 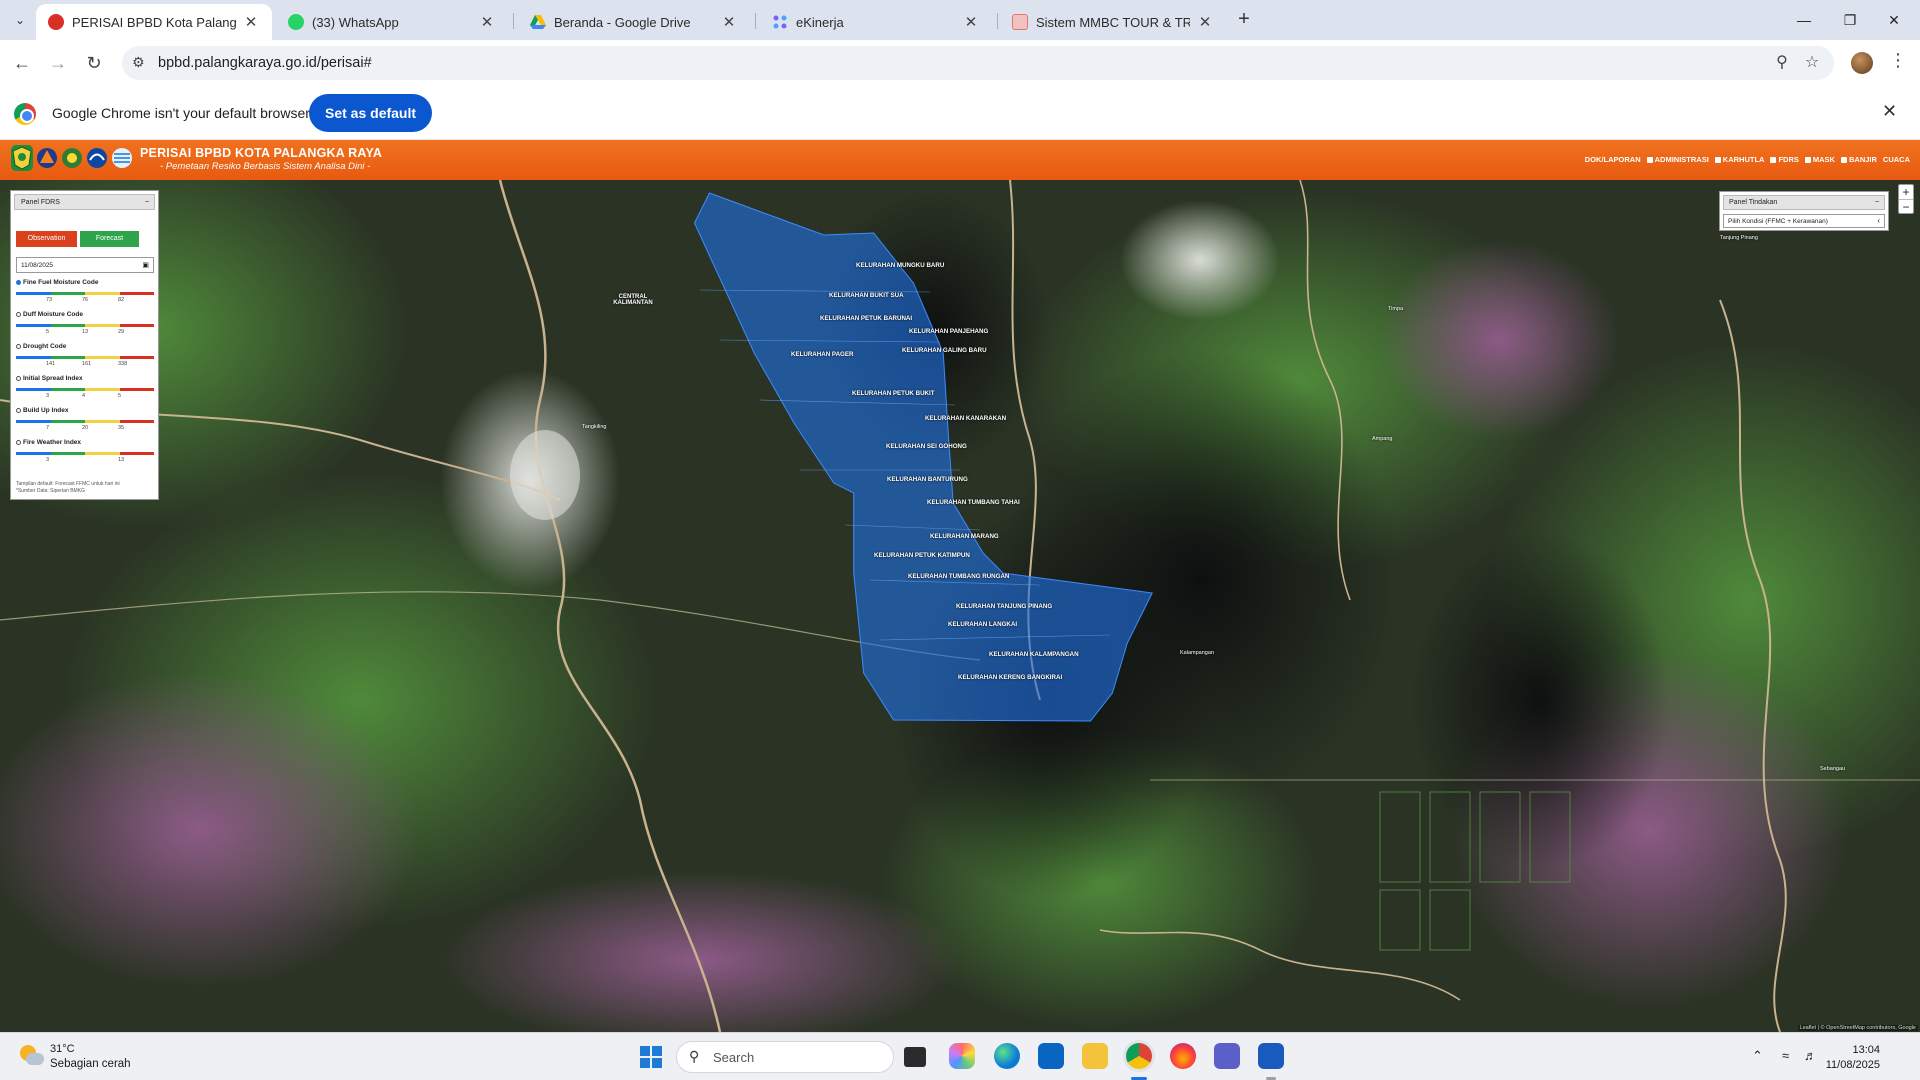 What do you see at coordinates (1757, 1056) in the screenshot?
I see `show-hidden-icons-chevron-icon: ⌃` at bounding box center [1757, 1056].